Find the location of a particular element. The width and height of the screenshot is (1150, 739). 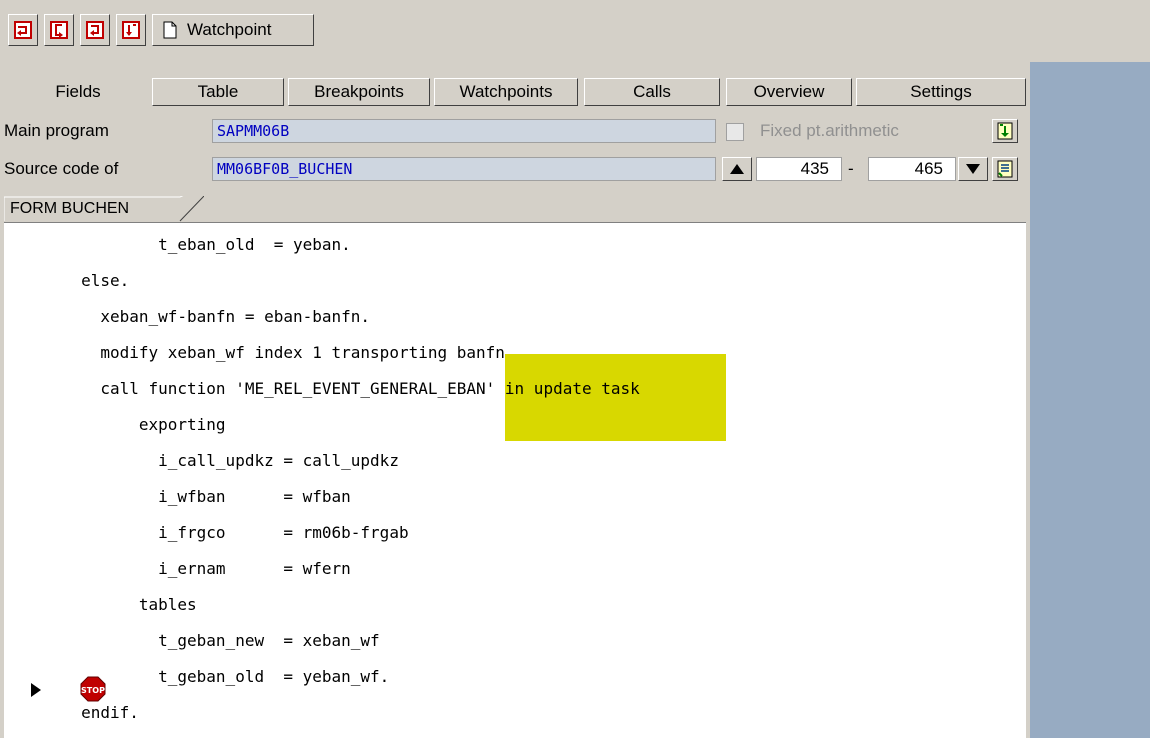

source-code-field: MM06BF0B_BUCHEN is located at coordinates (464, 169).